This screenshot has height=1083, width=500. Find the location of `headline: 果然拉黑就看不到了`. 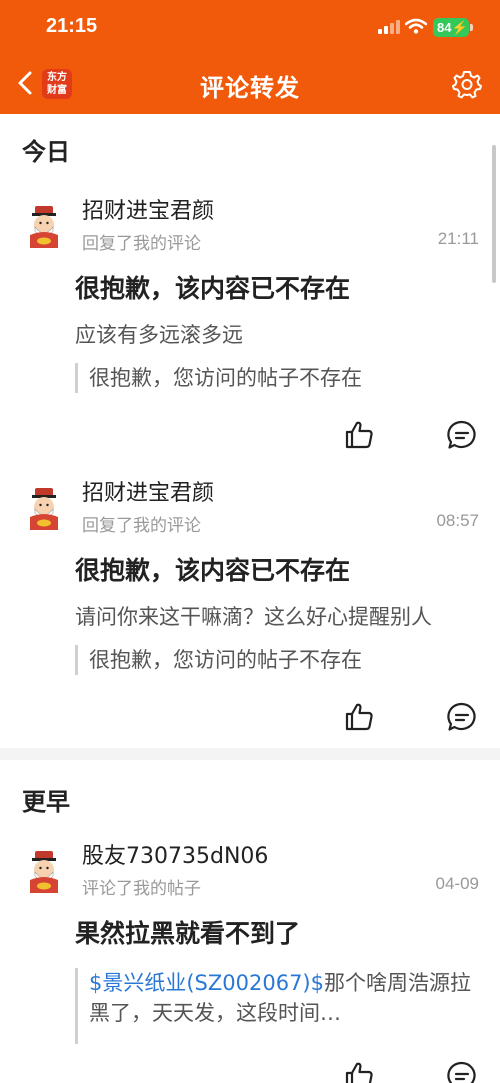

headline: 果然拉黑就看不到了 is located at coordinates (187, 932).